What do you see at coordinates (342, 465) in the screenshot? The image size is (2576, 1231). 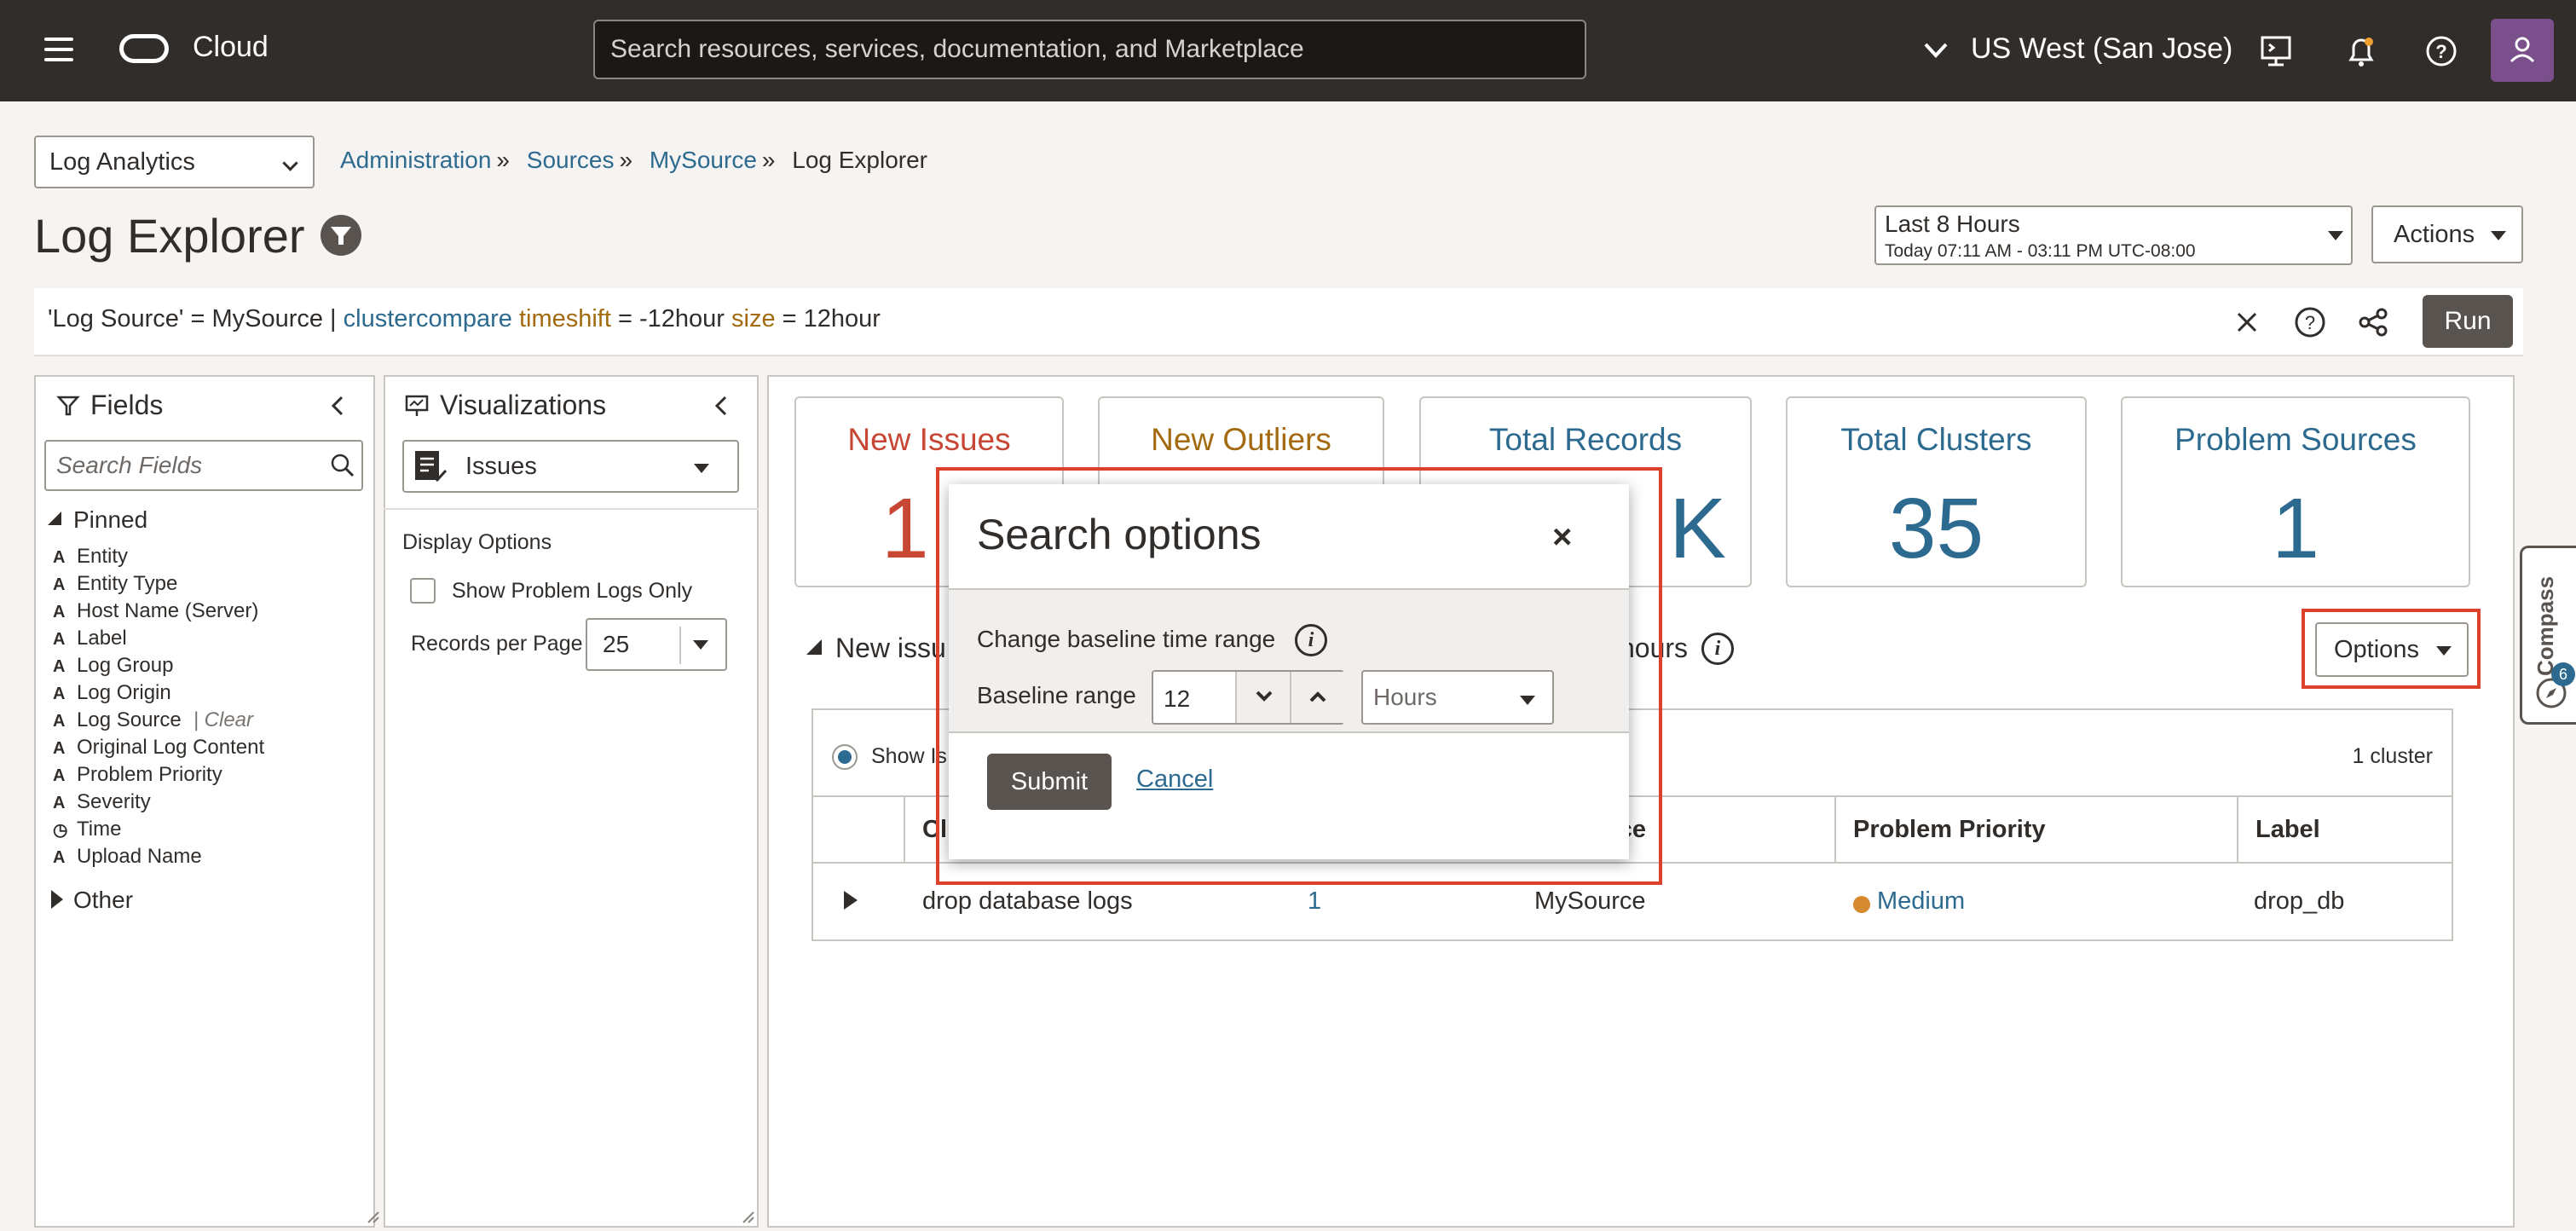 I see `search-icon` at bounding box center [342, 465].